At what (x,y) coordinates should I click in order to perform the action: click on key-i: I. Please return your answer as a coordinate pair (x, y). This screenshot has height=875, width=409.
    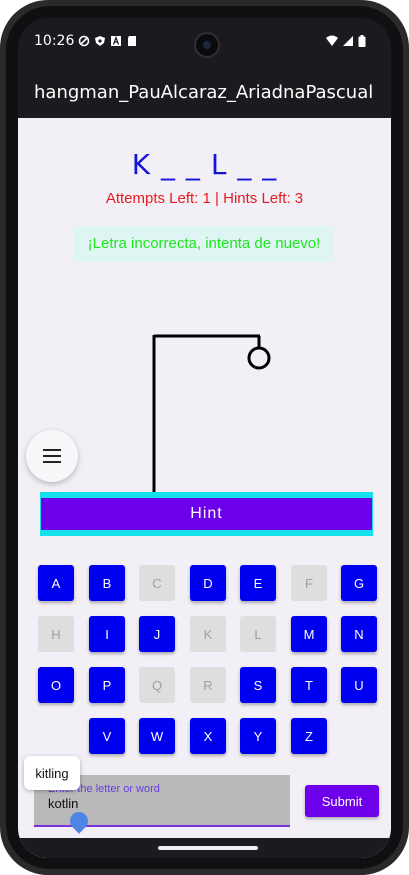
    Looking at the image, I should click on (107, 634).